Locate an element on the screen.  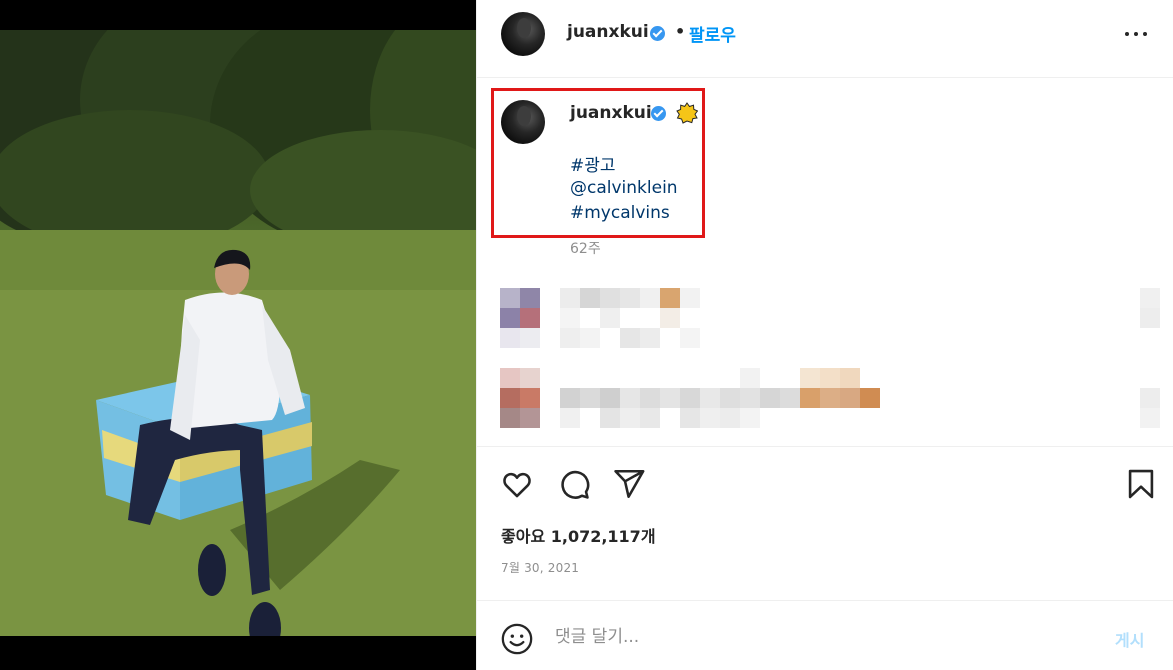
sun-badge-icon is located at coordinates (687, 113).